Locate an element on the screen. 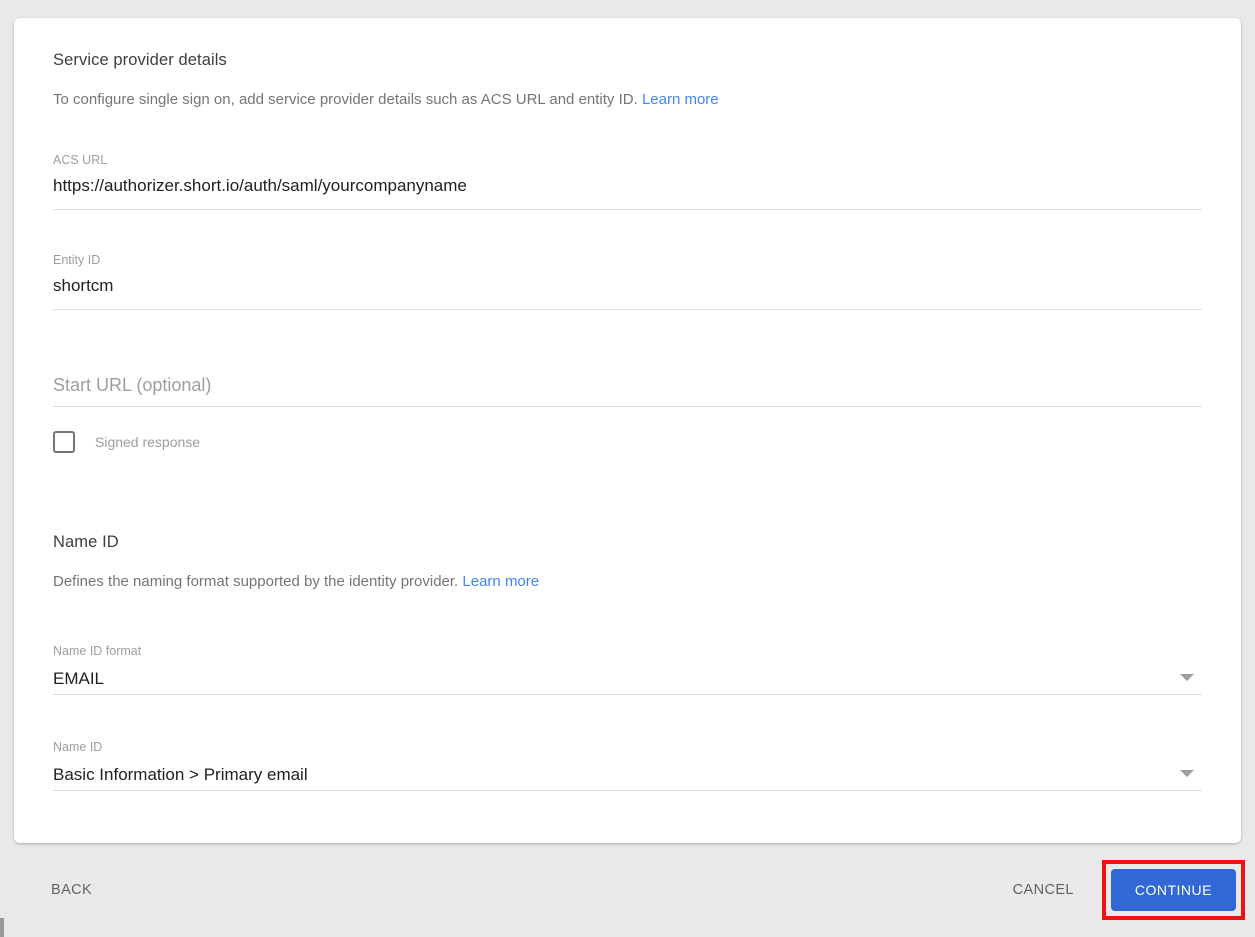  name-id-format-field: Name ID format EMAIL is located at coordinates (627, 669).